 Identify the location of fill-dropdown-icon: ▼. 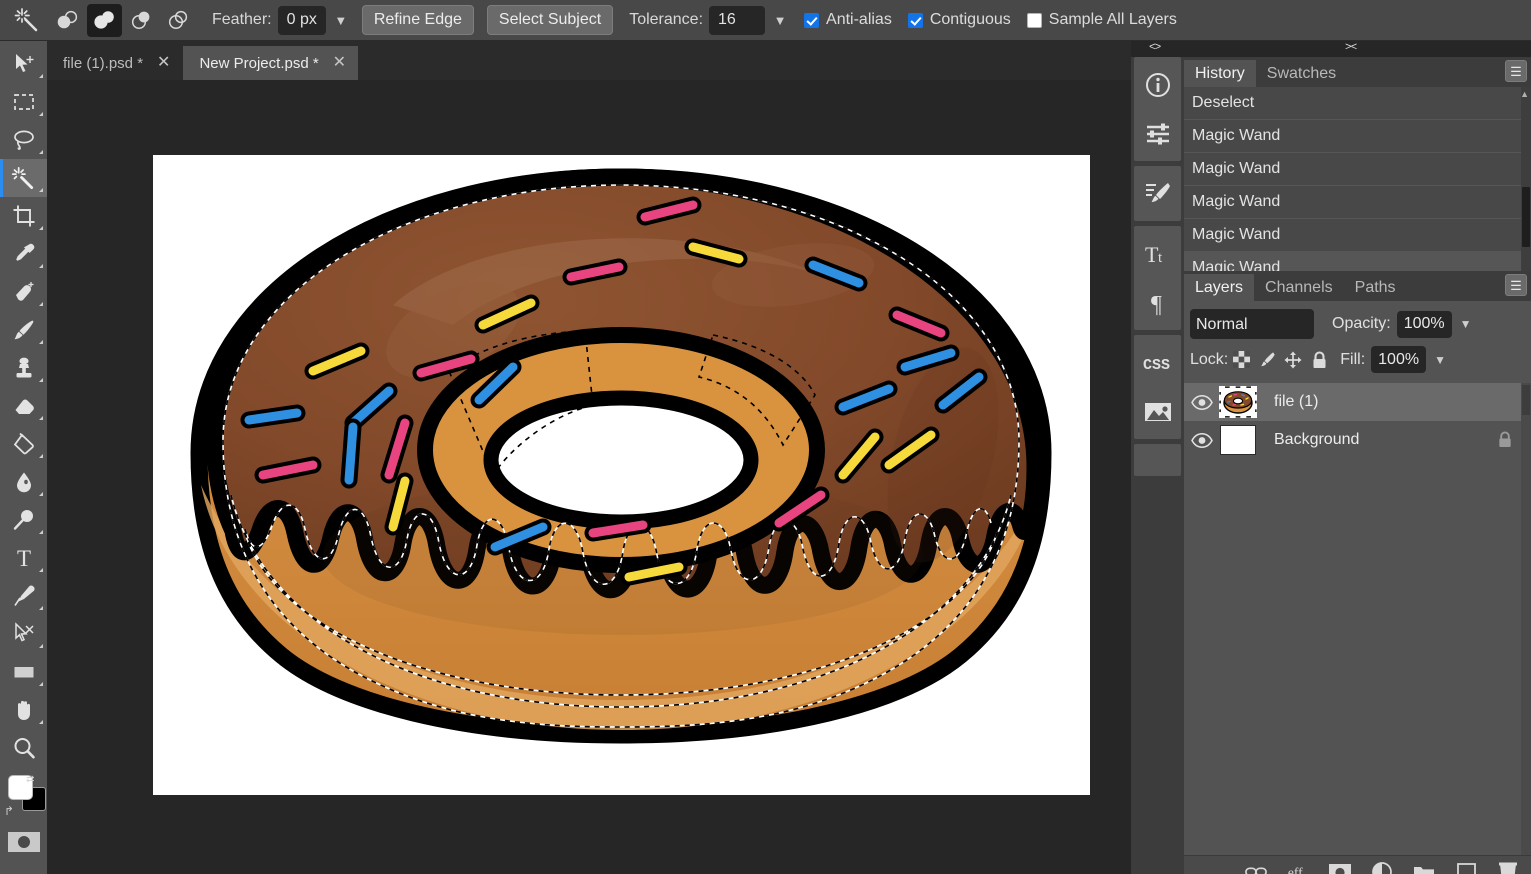
(1440, 360).